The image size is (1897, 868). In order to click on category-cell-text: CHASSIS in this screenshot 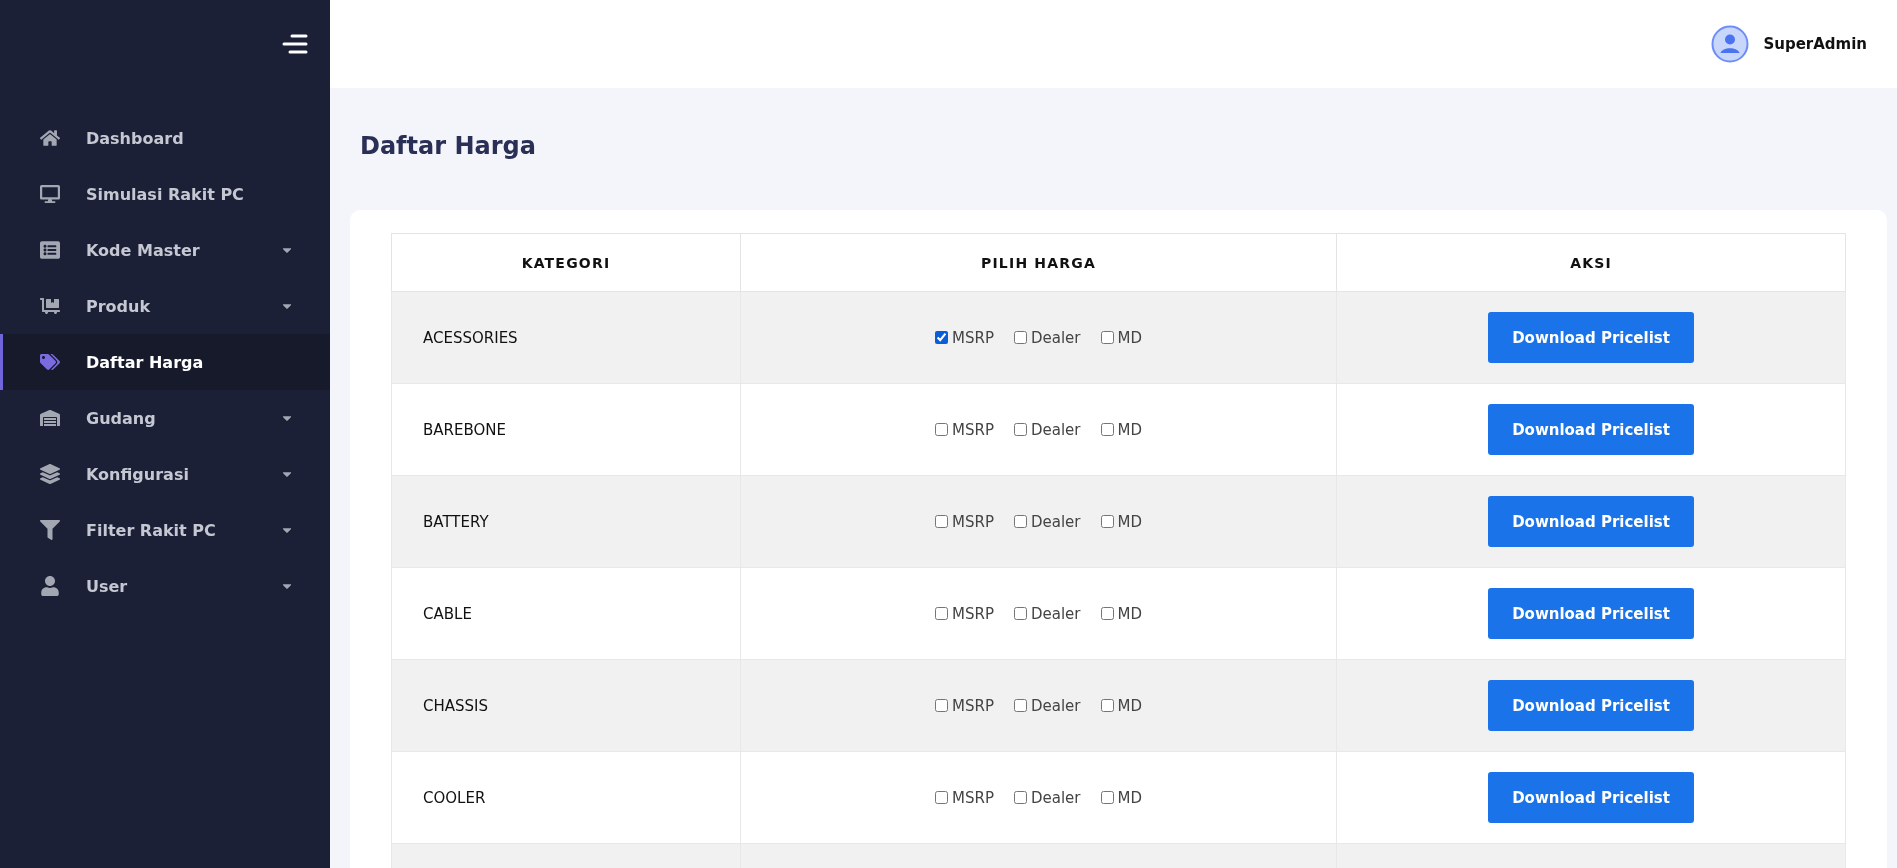, I will do `click(455, 705)`.